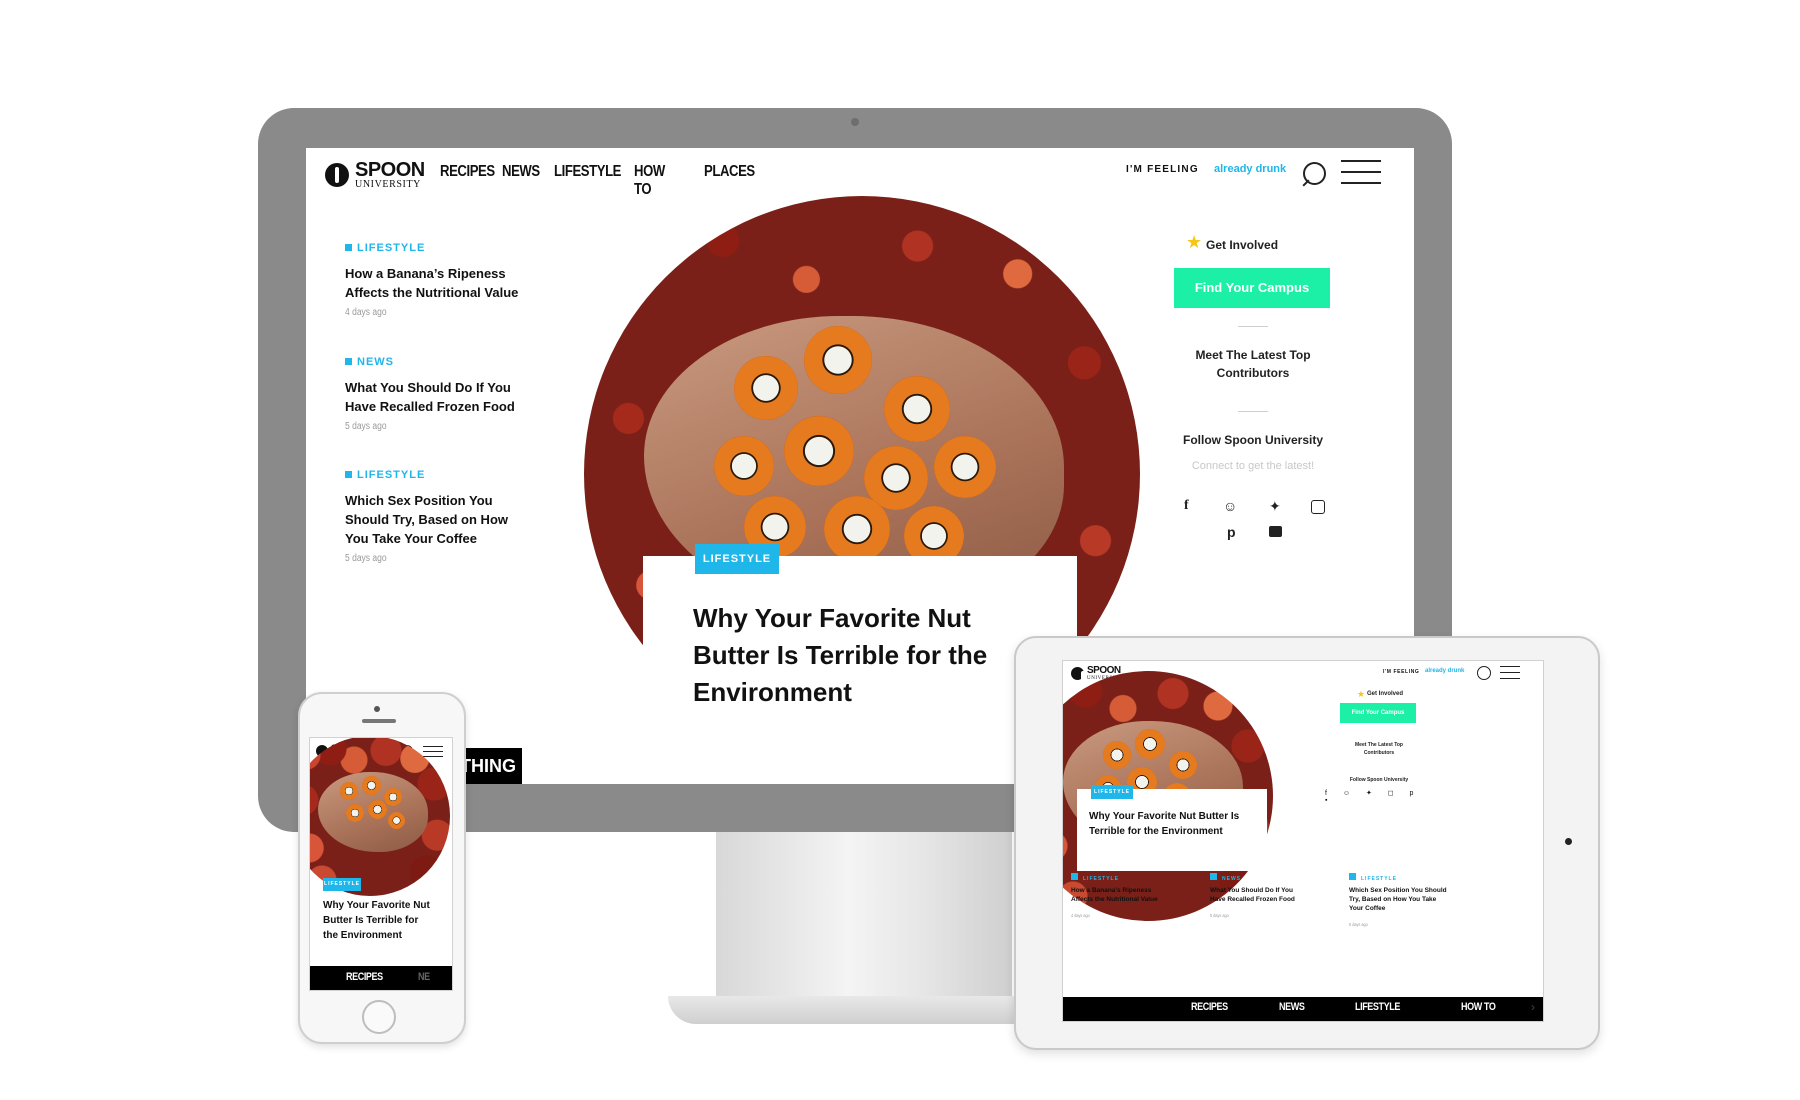 The height and width of the screenshot is (1100, 1800). What do you see at coordinates (1275, 506) in the screenshot?
I see `twitter-icon: ✦` at bounding box center [1275, 506].